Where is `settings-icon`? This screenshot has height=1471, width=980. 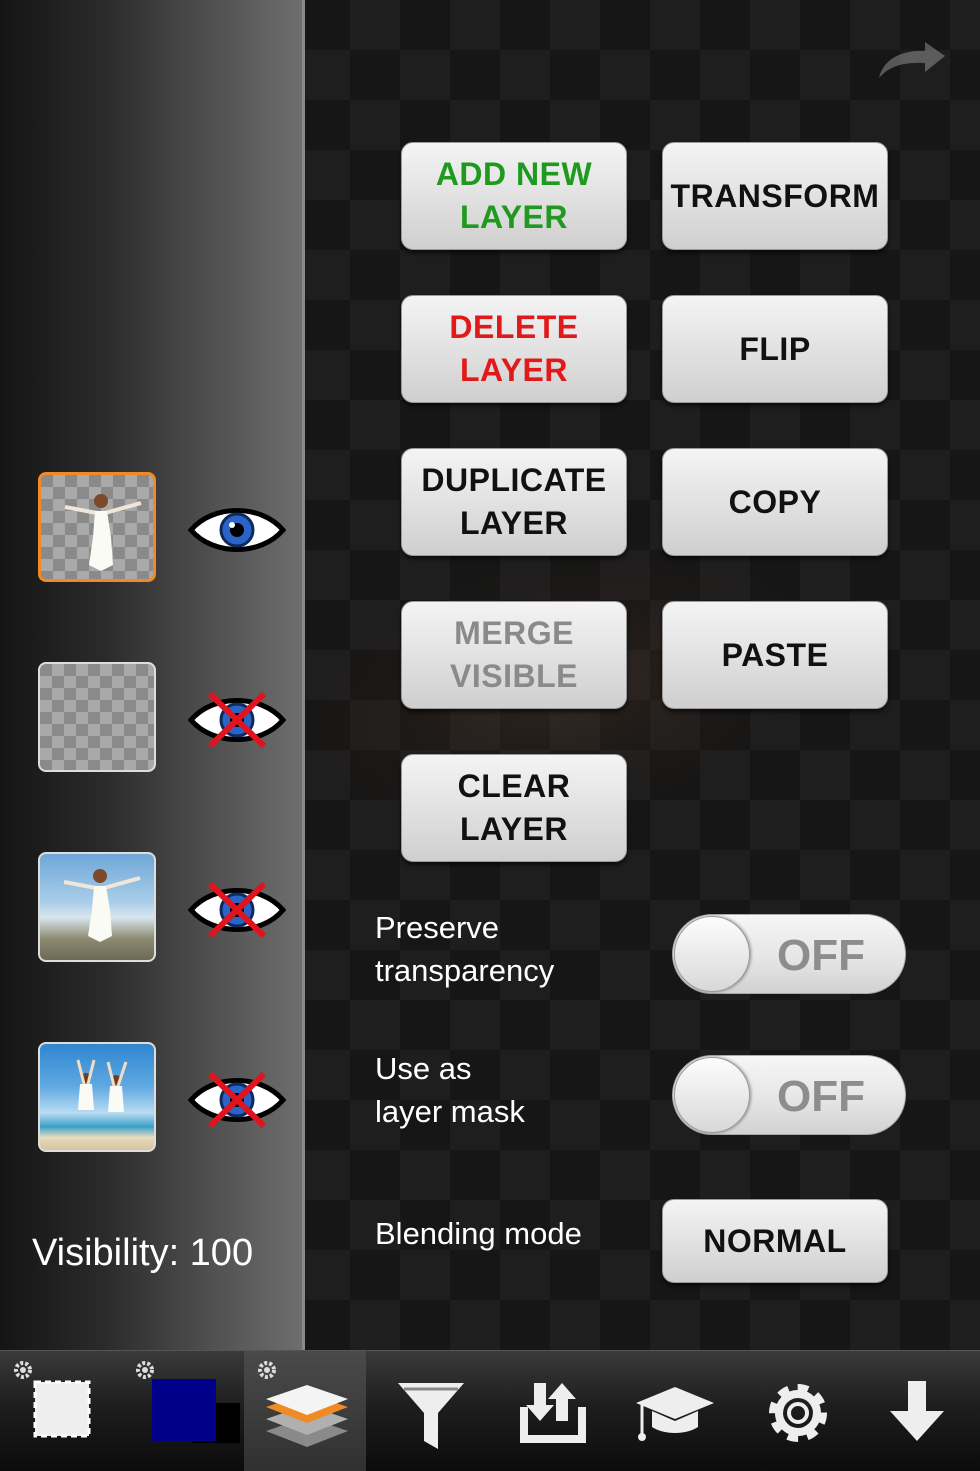
settings-icon is located at coordinates (798, 1413).